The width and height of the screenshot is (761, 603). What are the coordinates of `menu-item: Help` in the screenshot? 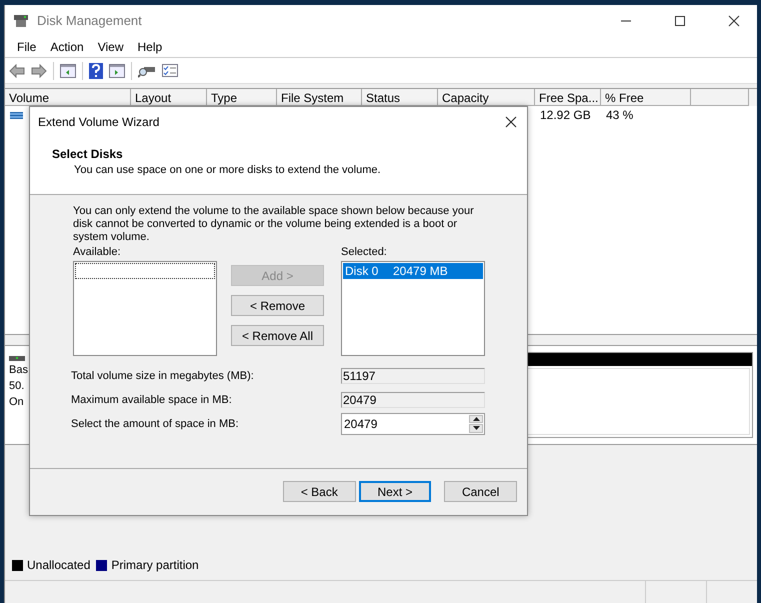 It's located at (150, 47).